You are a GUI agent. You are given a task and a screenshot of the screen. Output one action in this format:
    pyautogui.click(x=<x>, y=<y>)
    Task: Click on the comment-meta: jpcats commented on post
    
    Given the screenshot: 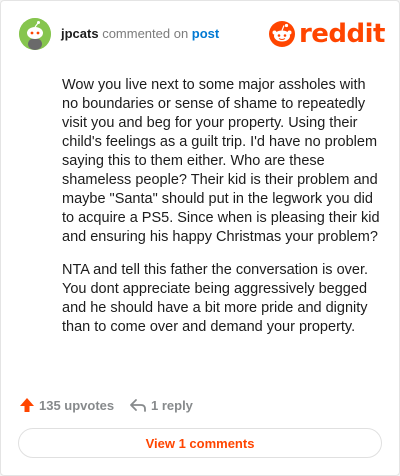 What is the action you would take?
    pyautogui.click(x=140, y=34)
    